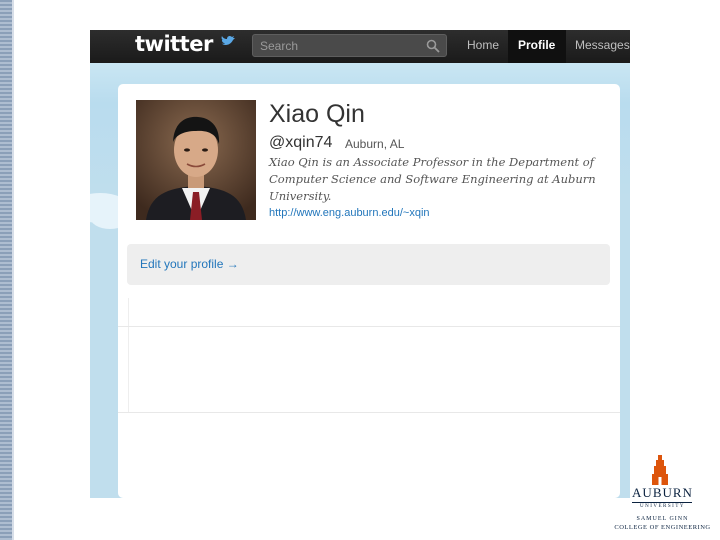  What do you see at coordinates (662, 492) in the screenshot?
I see `auburn-wordmark: AUBURN` at bounding box center [662, 492].